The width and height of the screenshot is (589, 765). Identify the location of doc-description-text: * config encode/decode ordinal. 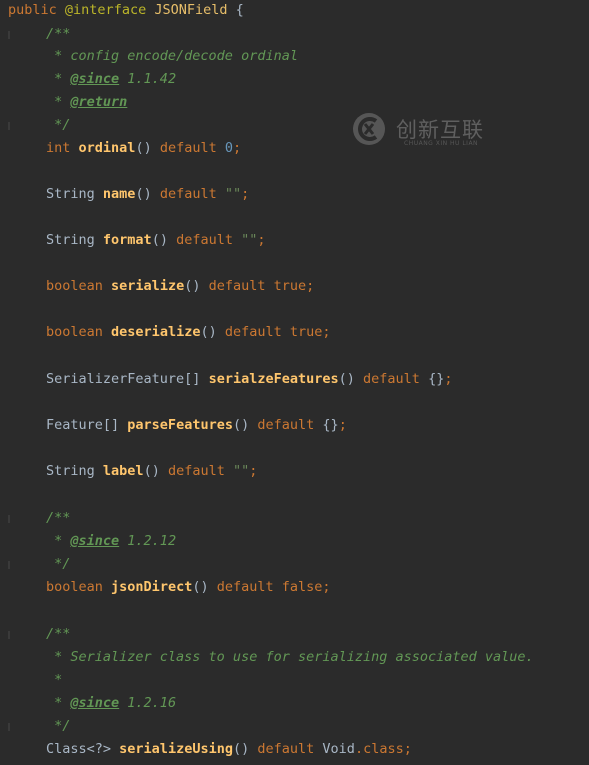
(172, 56).